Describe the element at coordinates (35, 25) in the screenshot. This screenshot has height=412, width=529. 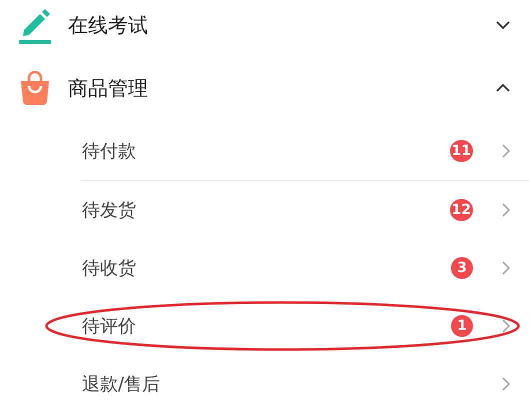
I see `pencil-icon` at that location.